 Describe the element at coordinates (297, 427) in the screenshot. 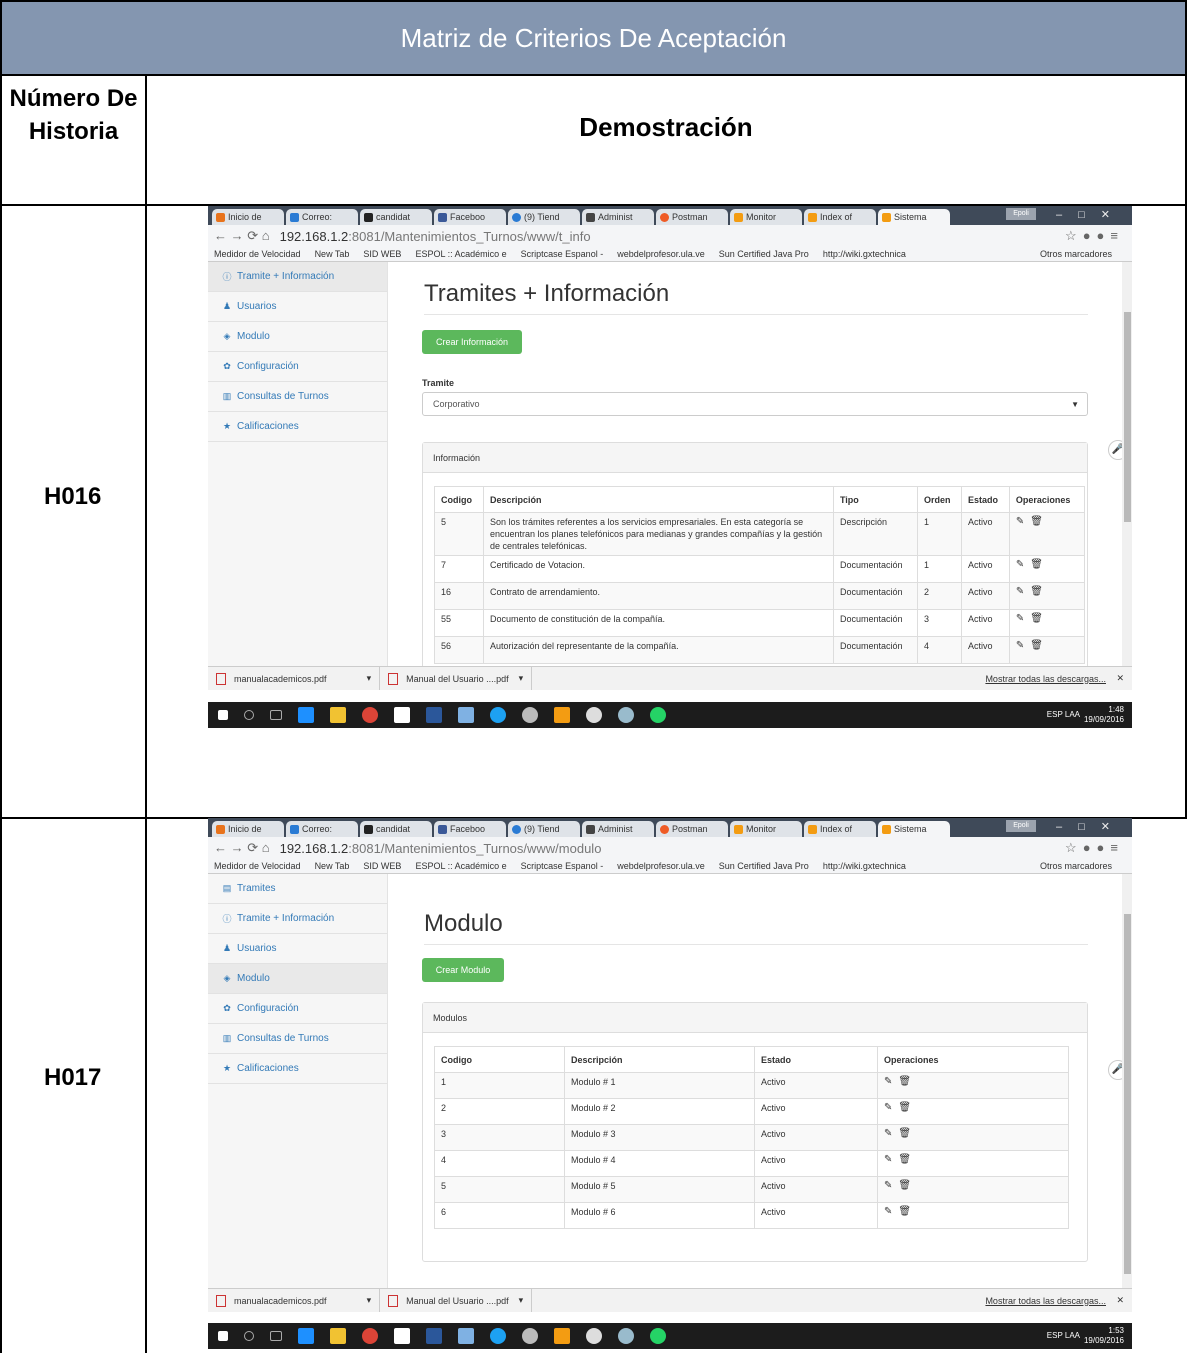

I see `sidebar-item-calificaciones: ★ Calificaciones` at that location.